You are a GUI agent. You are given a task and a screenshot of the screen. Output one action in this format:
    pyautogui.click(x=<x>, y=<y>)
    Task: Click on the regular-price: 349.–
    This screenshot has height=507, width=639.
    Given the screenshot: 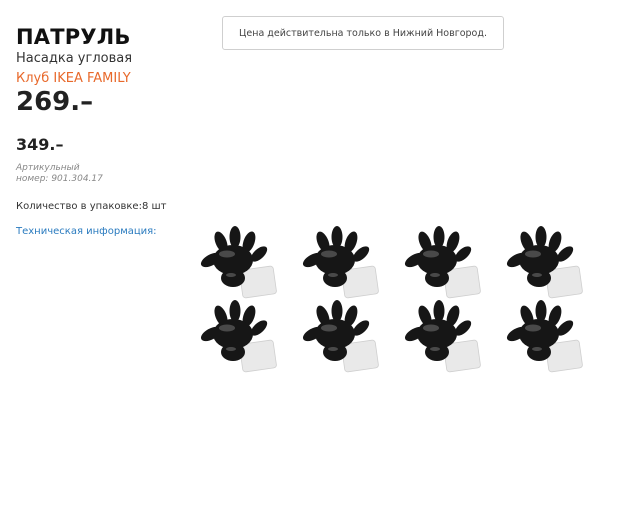 What is the action you would take?
    pyautogui.click(x=40, y=144)
    